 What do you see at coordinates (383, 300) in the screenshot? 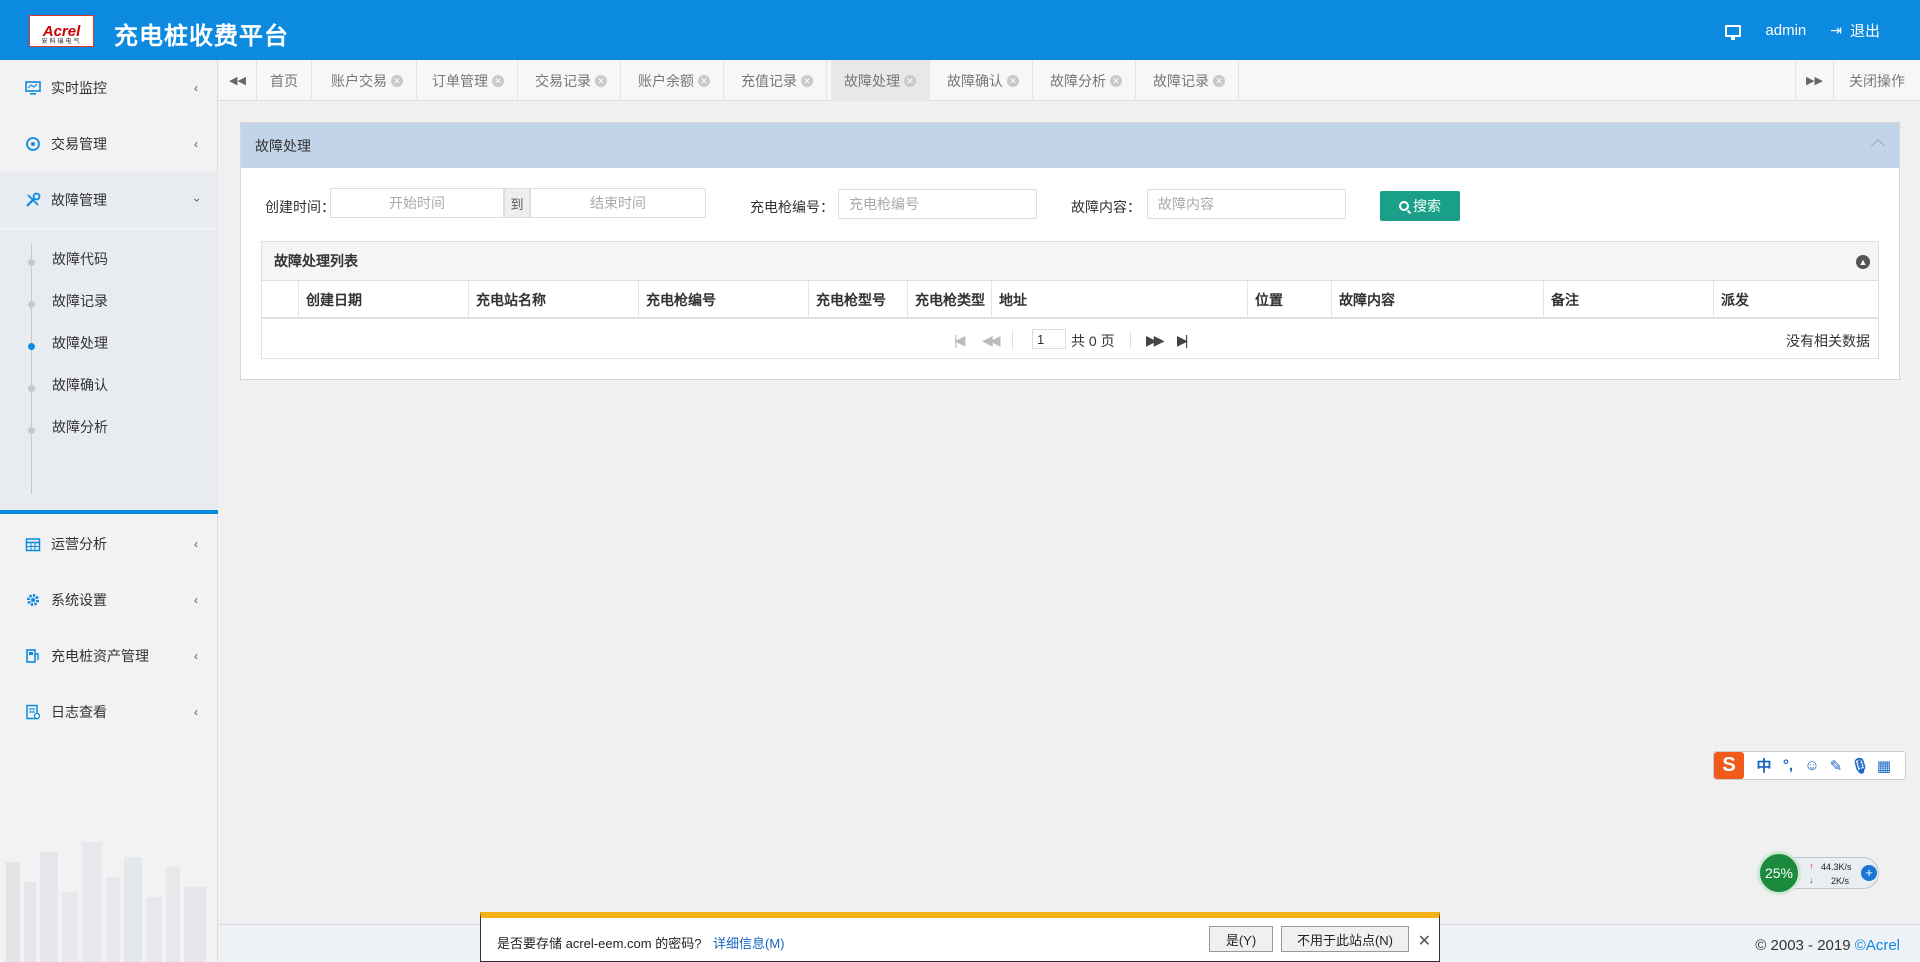
I see `column-header: 创建日期` at bounding box center [383, 300].